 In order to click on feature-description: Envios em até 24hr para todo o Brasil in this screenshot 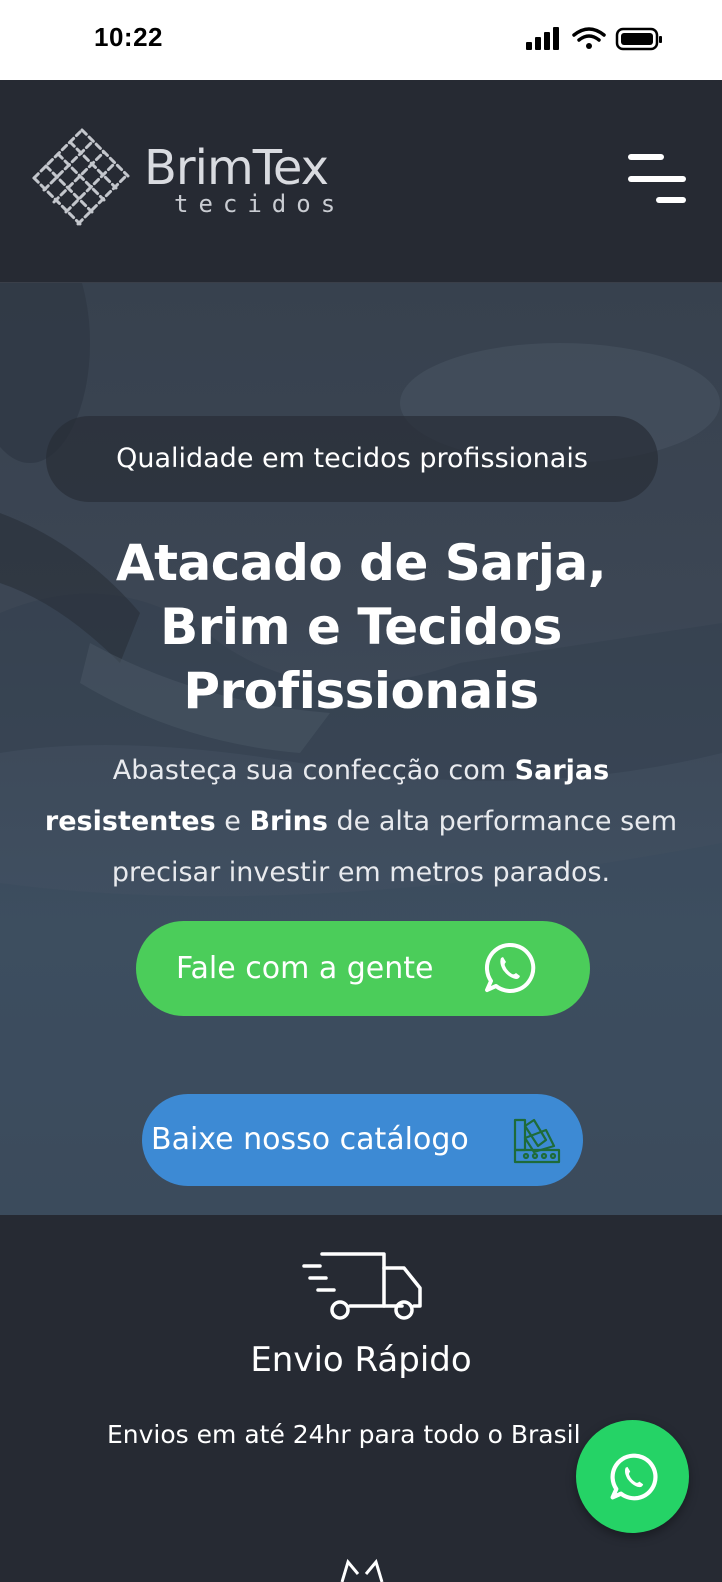, I will do `click(344, 1434)`.